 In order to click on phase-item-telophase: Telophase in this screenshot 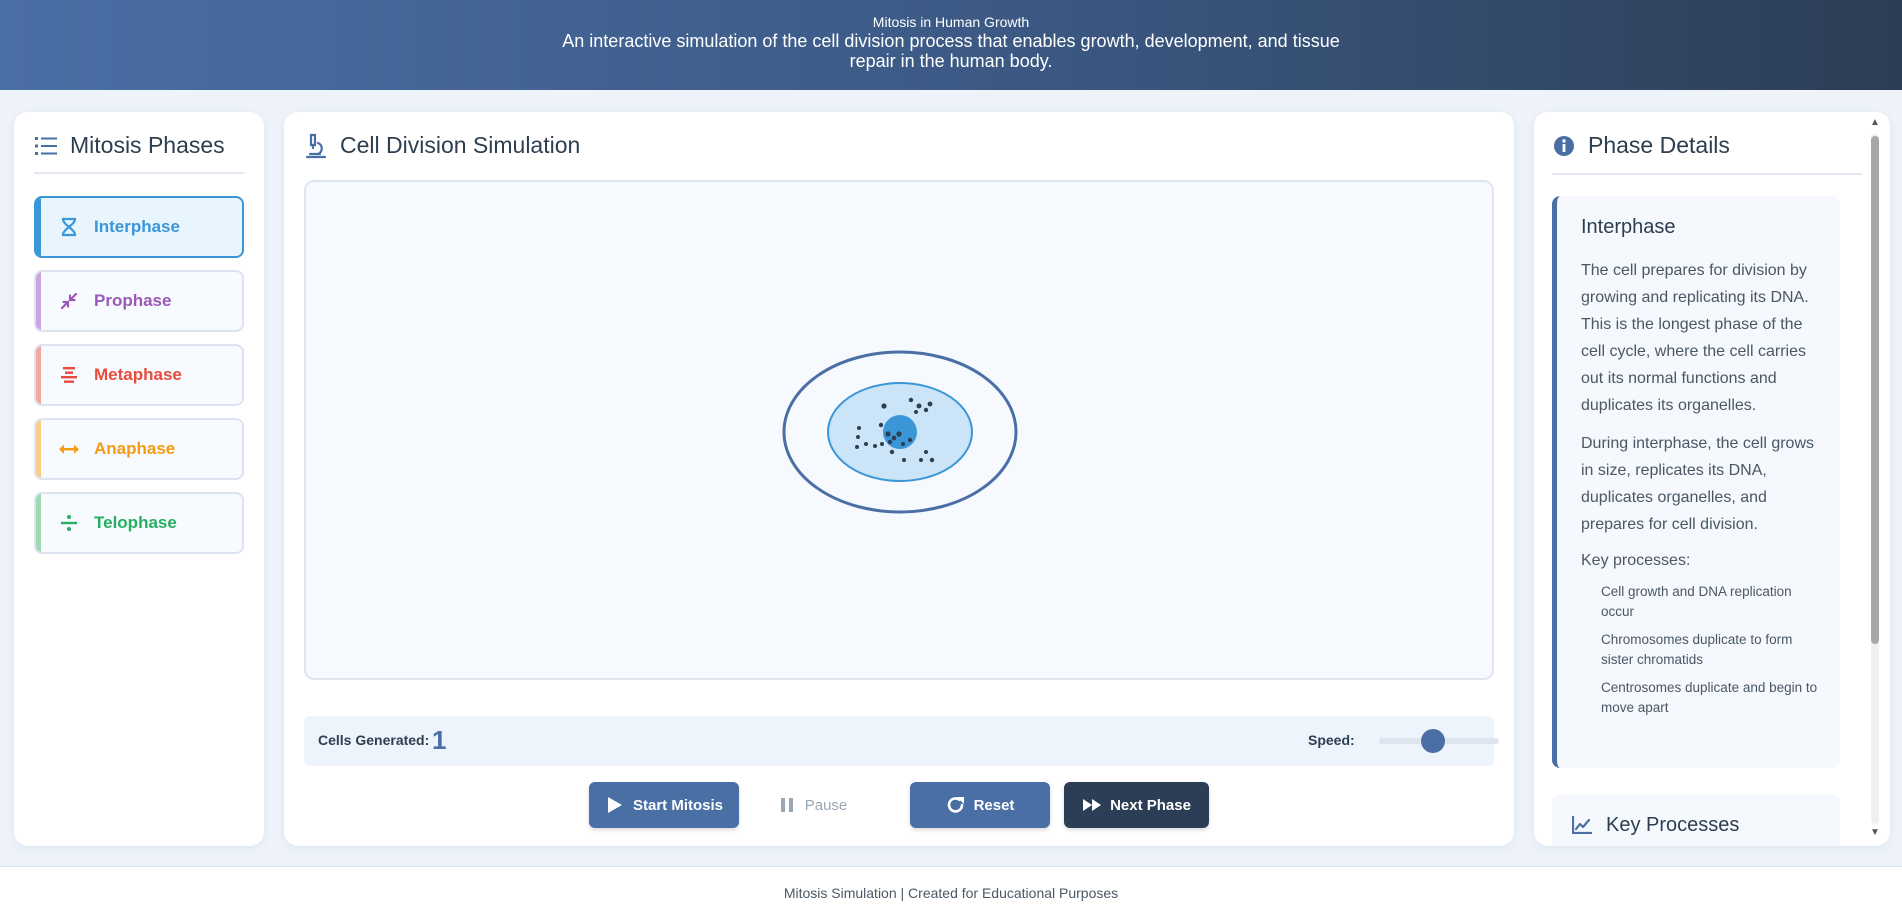, I will do `click(139, 523)`.